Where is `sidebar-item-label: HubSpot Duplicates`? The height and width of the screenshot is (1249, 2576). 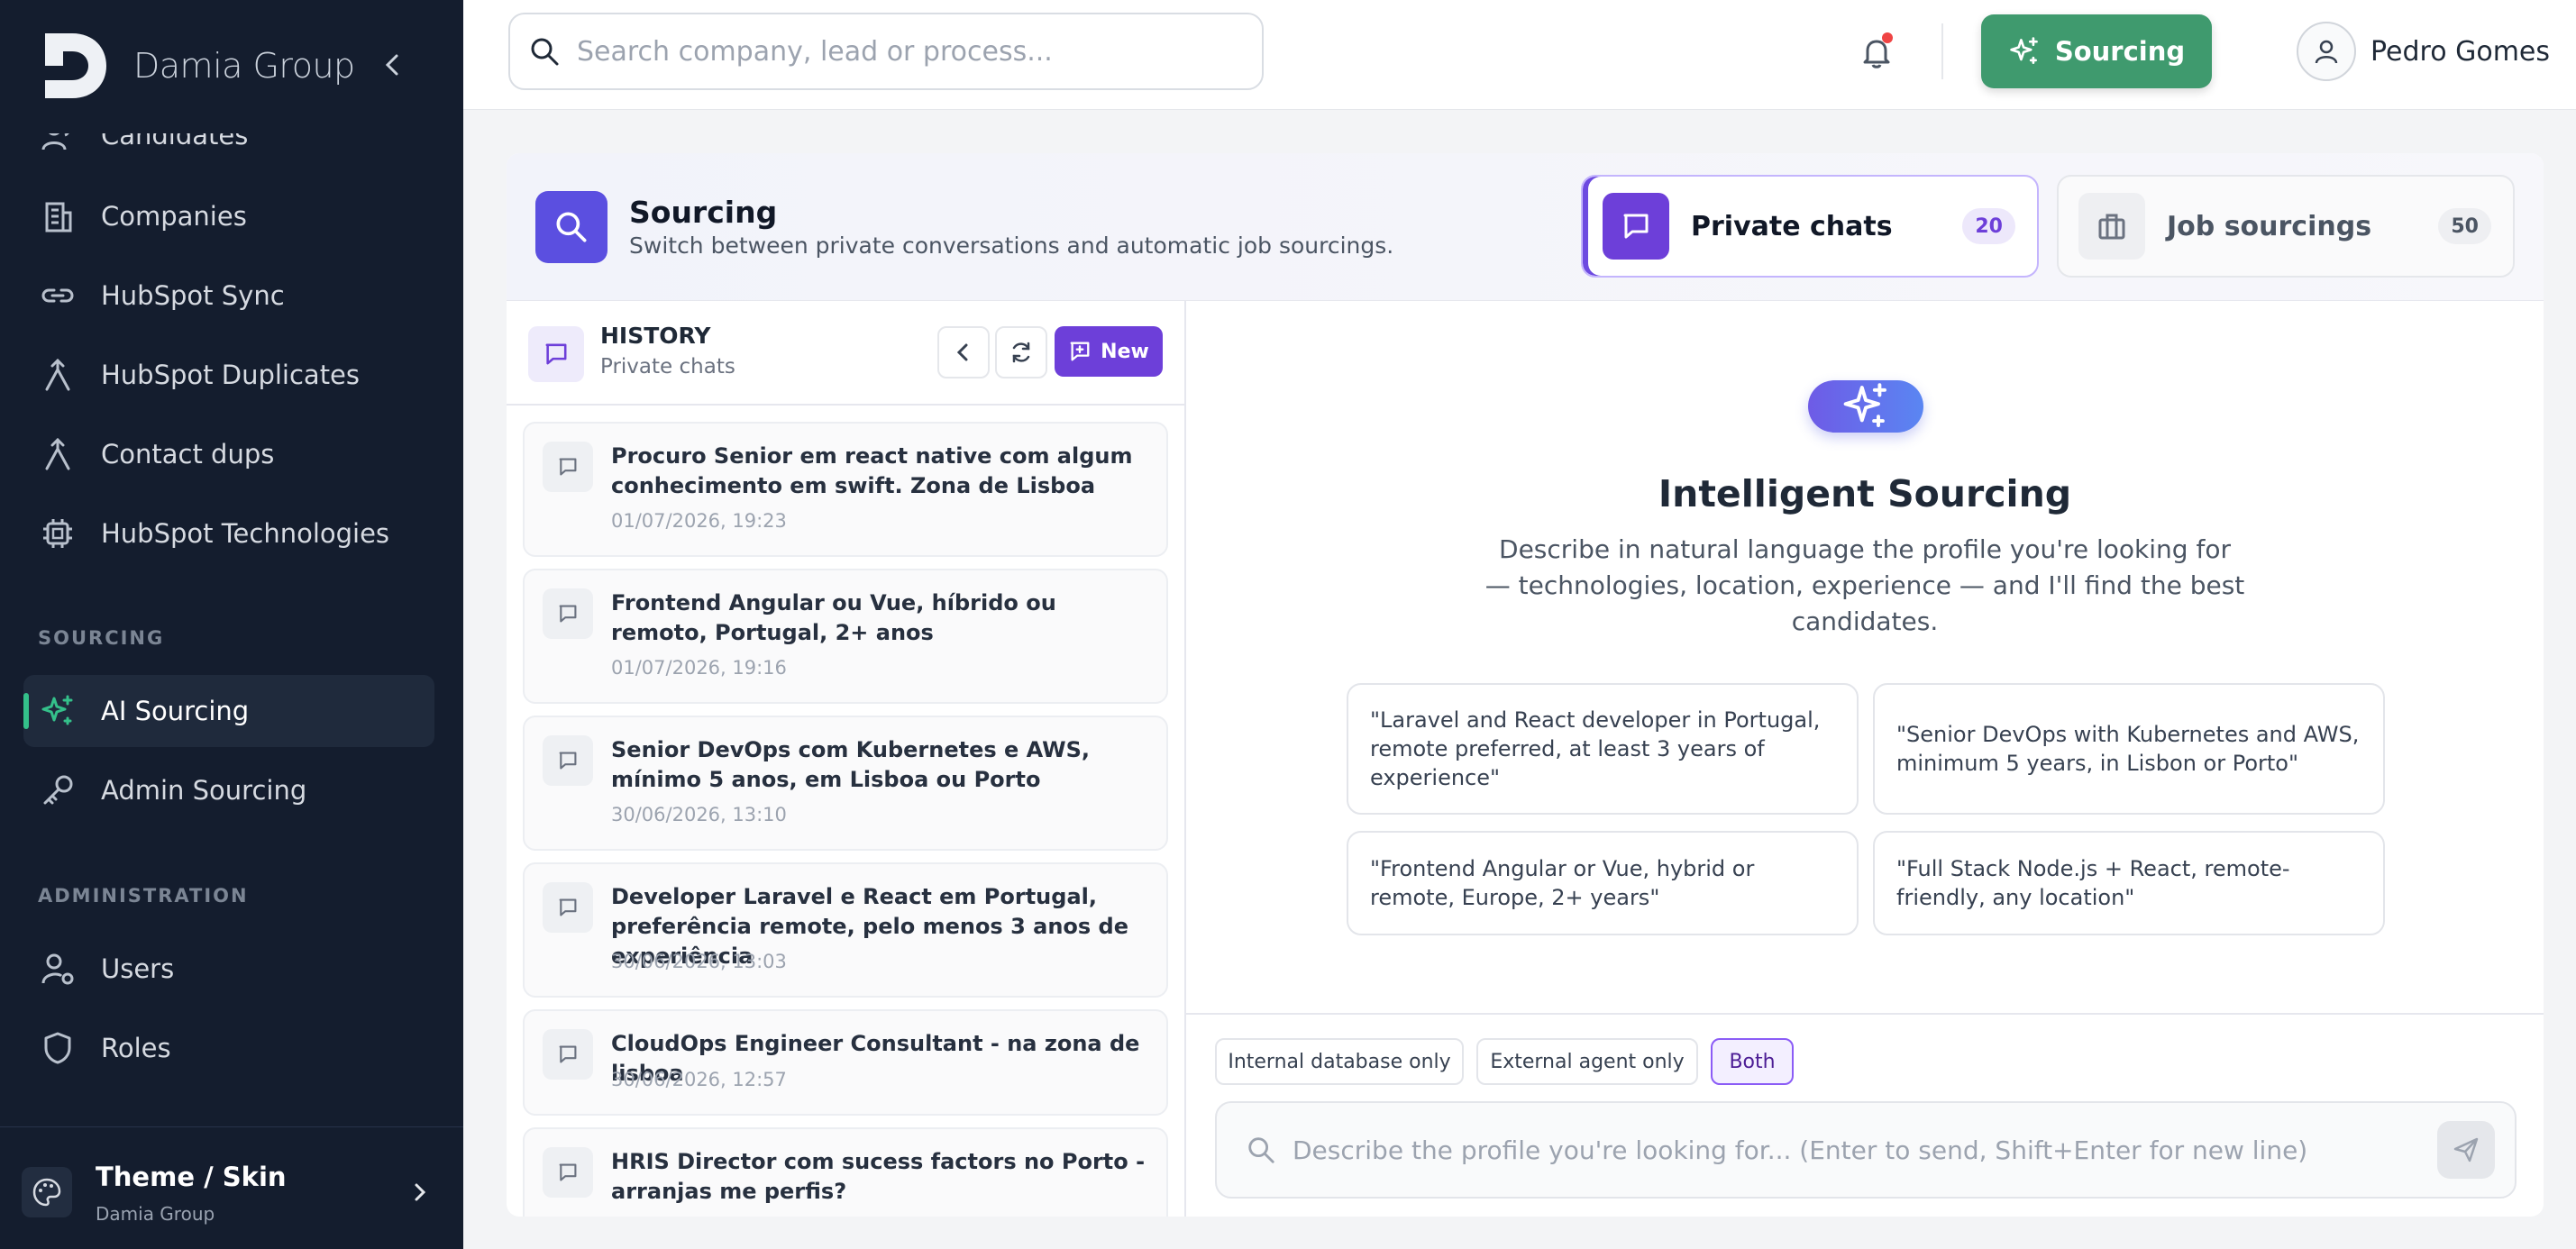 sidebar-item-label: HubSpot Duplicates is located at coordinates (231, 375).